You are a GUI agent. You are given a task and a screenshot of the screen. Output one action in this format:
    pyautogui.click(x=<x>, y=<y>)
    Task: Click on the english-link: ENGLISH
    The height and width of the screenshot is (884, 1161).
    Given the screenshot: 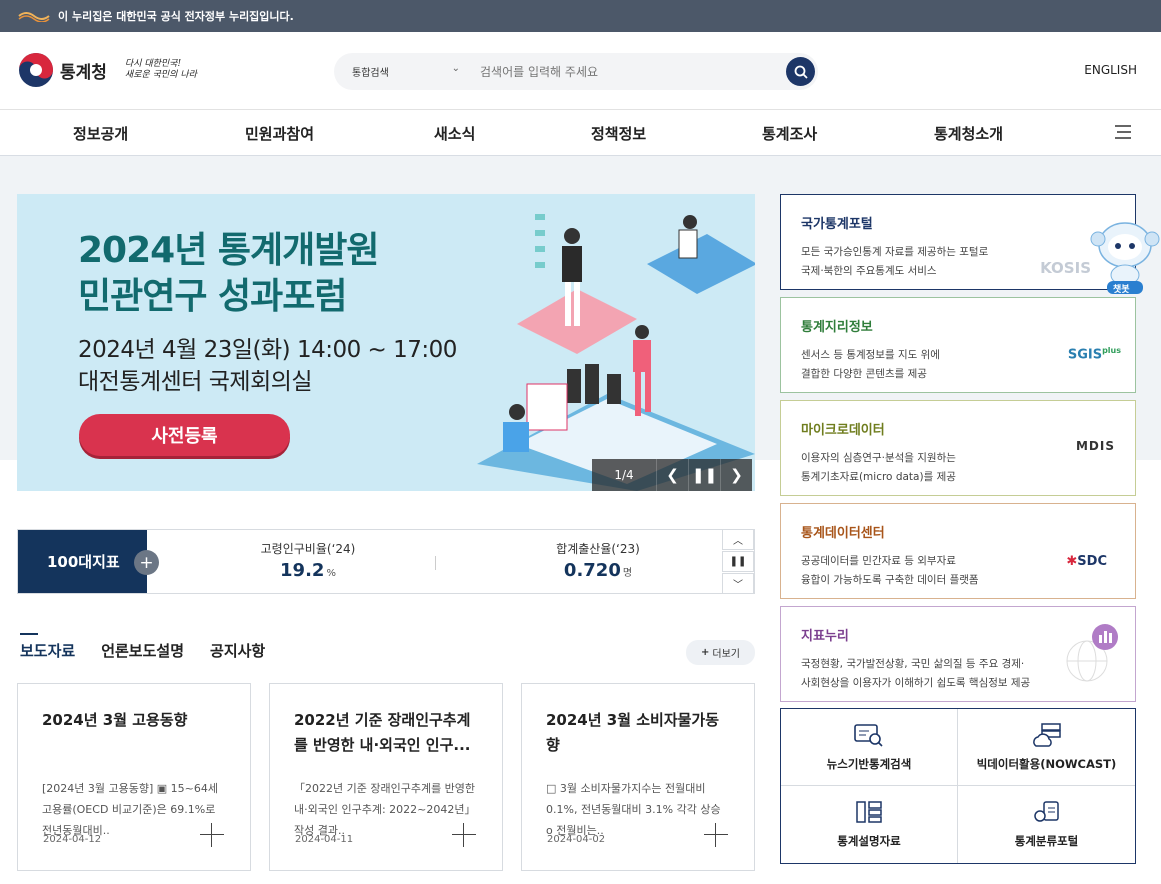 What is the action you would take?
    pyautogui.click(x=1110, y=70)
    